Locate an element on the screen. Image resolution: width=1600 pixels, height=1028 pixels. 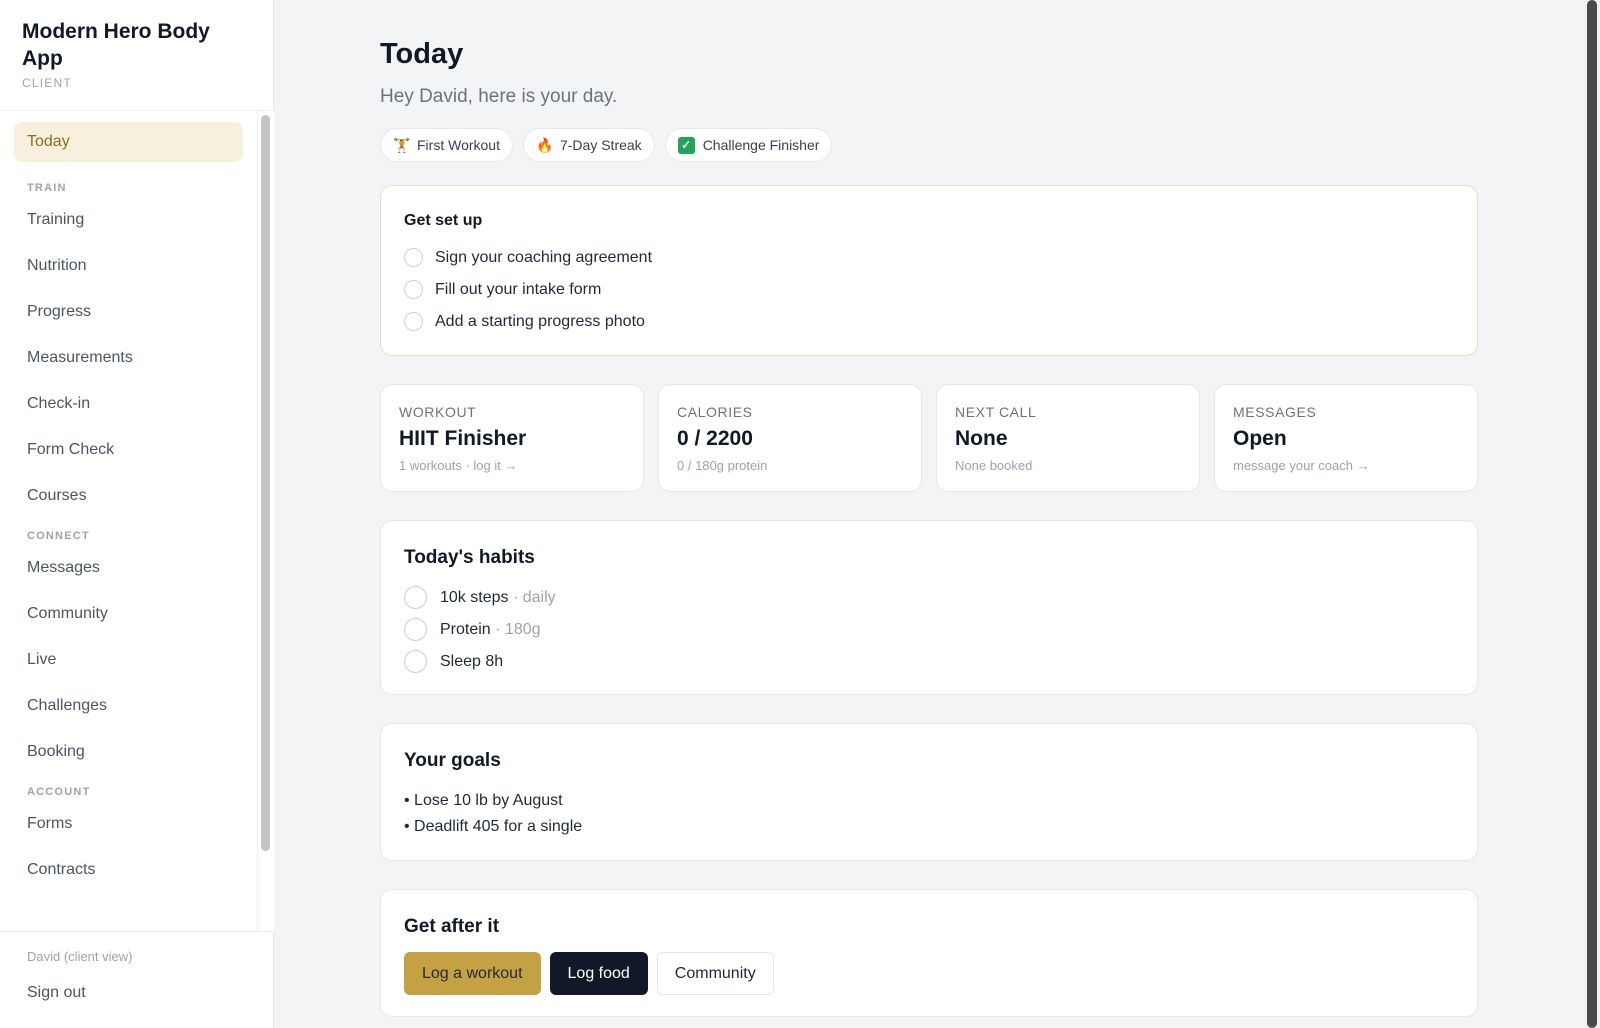
stat-value: 0 / 2200 is located at coordinates (715, 438).